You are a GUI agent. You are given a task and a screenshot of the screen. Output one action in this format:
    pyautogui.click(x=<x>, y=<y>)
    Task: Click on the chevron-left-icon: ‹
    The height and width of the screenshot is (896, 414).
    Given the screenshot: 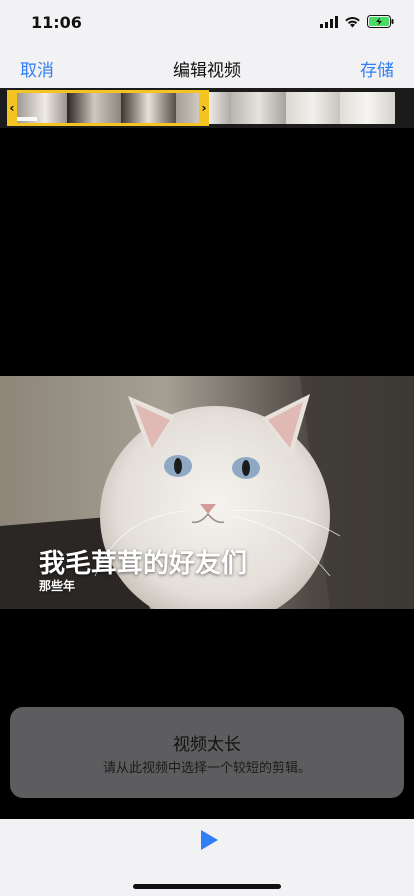 What is the action you would take?
    pyautogui.click(x=12, y=108)
    